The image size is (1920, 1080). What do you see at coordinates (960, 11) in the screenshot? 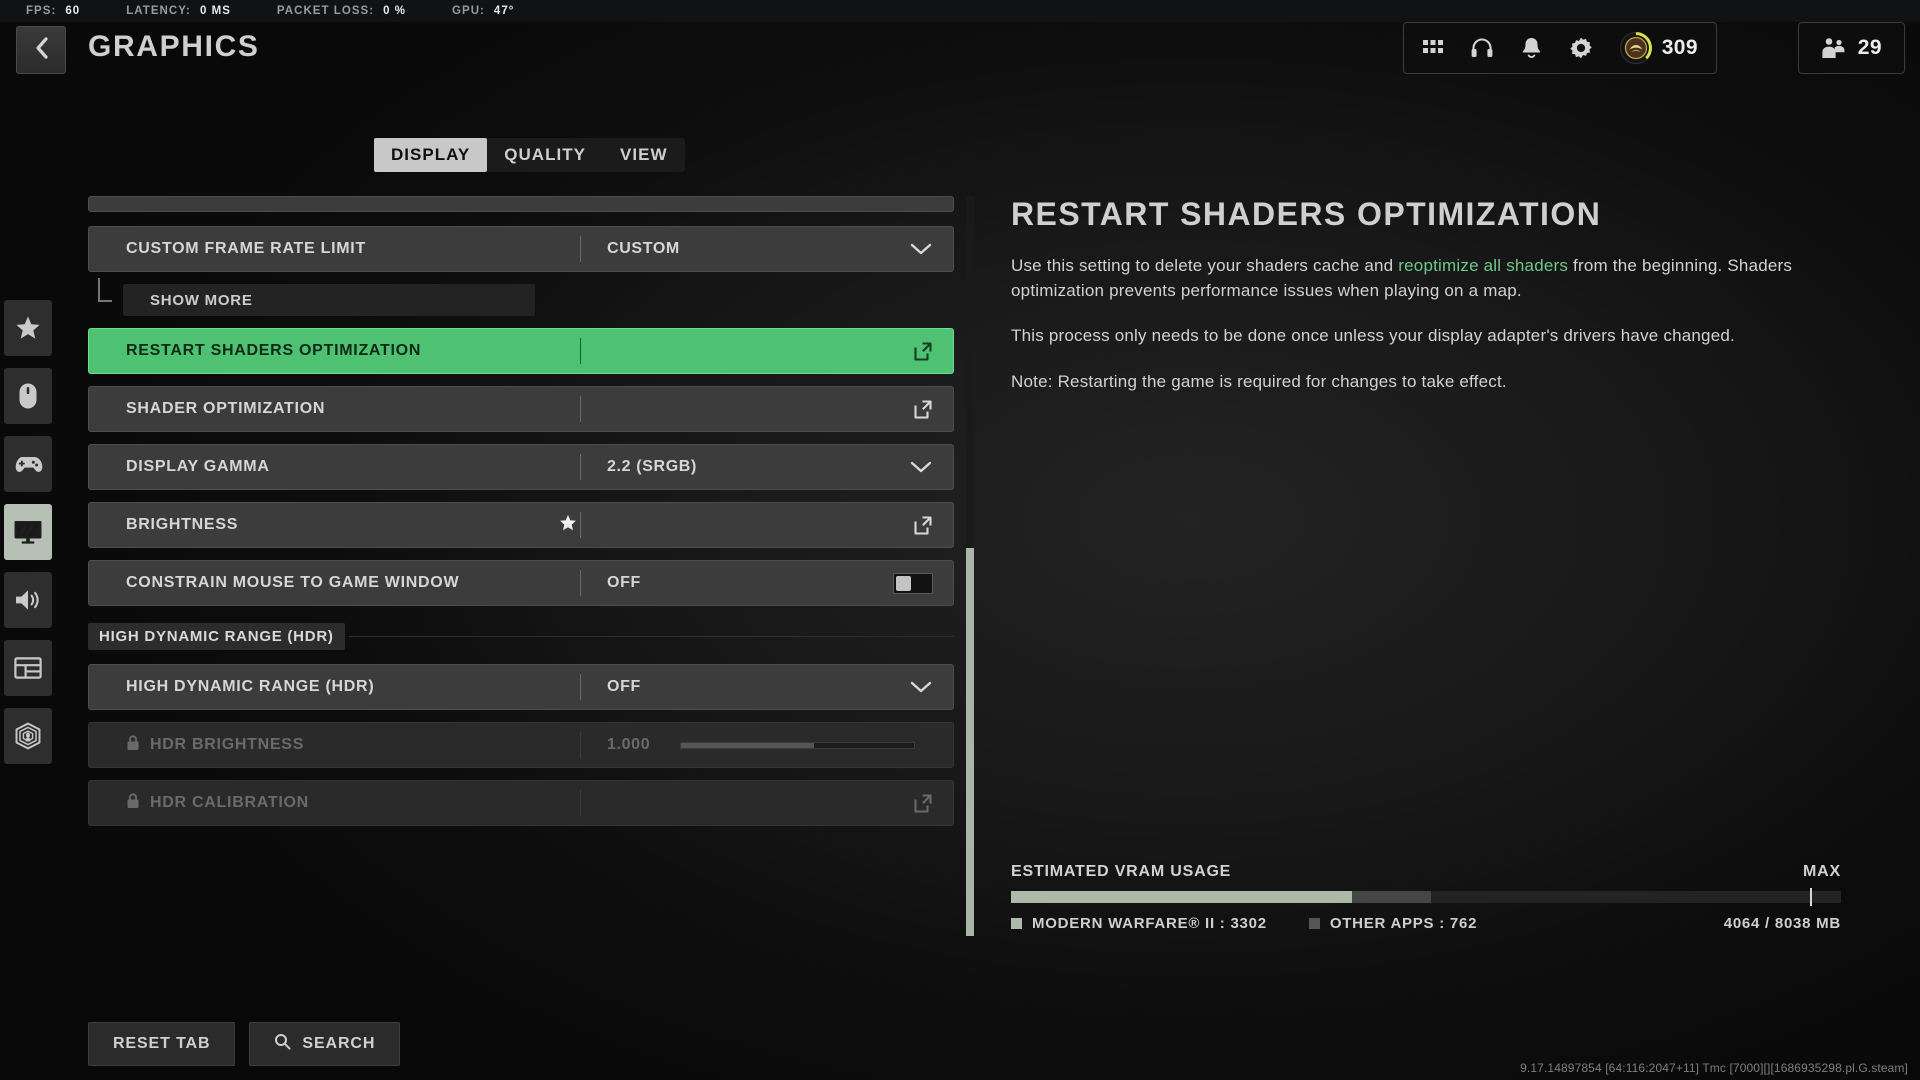
I see `performance-stats-bar: FPS: 60 LATENCY: 0 MS PACKET LOSS: 0 % GPU: 47°` at bounding box center [960, 11].